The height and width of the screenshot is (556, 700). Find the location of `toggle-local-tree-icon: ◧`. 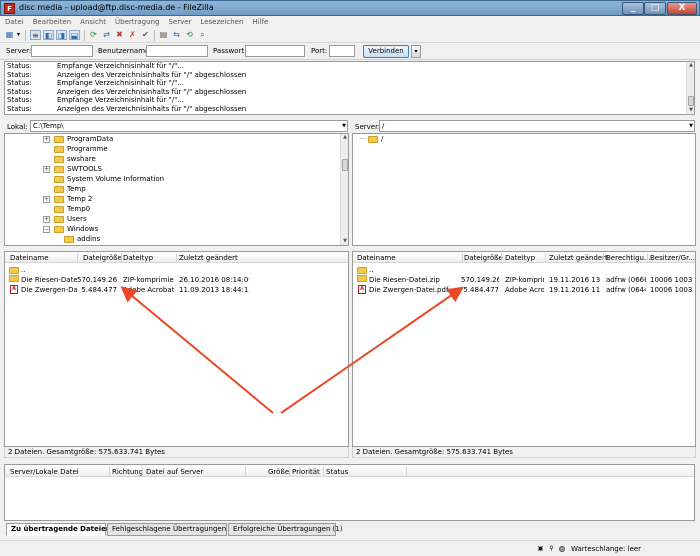

toggle-local-tree-icon: ◧ is located at coordinates (48, 35).